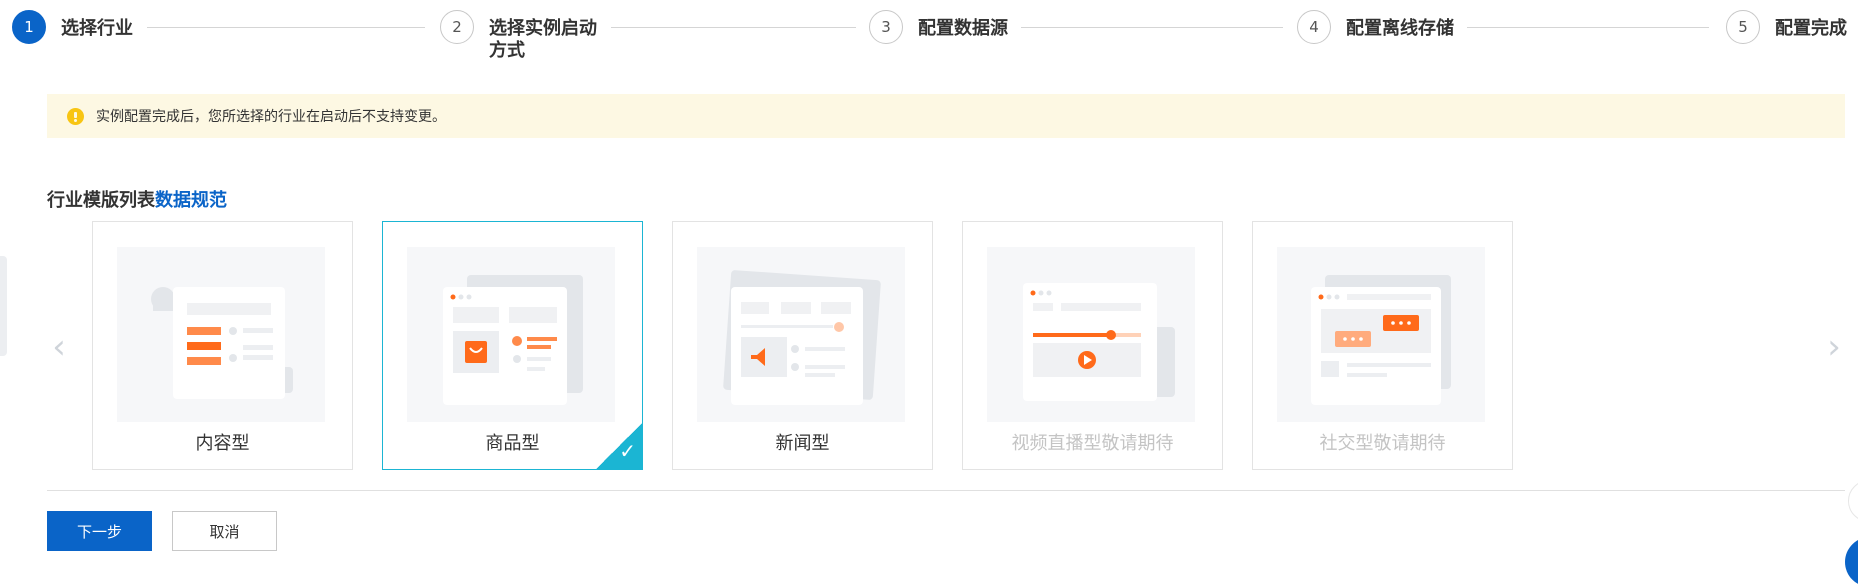 Image resolution: width=1858 pixels, height=587 pixels. Describe the element at coordinates (543, 39) in the screenshot. I see `step-label: 选择实例启动方式` at that location.